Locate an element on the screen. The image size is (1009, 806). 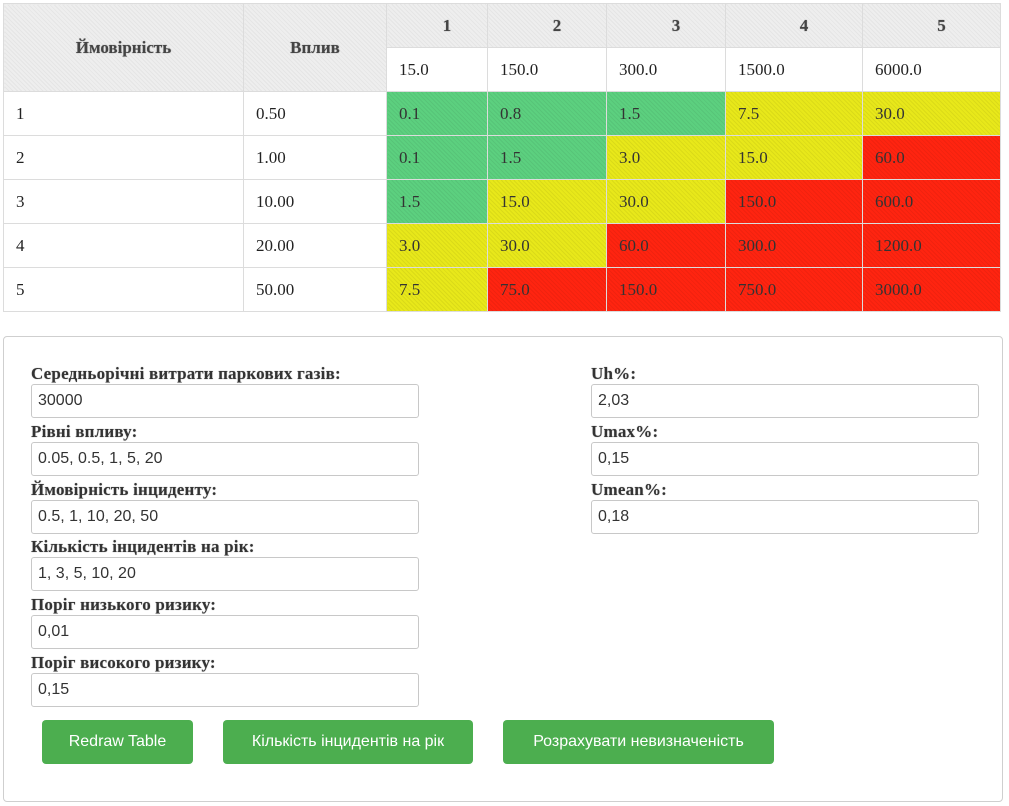
incident-probability-input is located at coordinates (225, 517).